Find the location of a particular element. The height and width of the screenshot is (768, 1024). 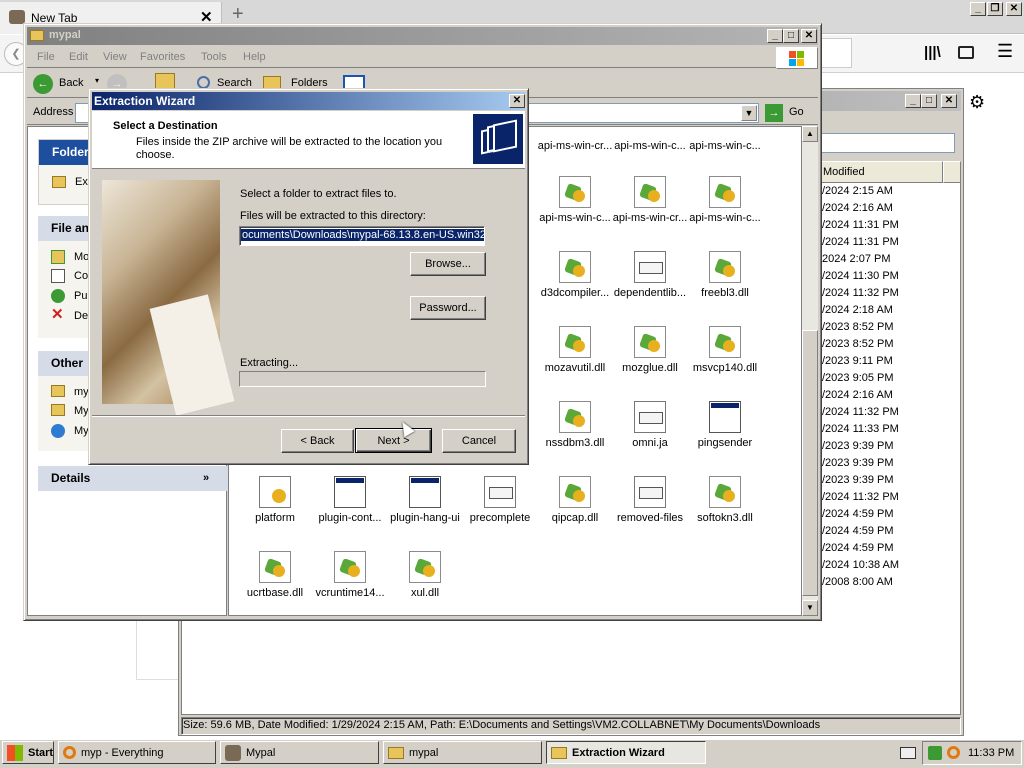

scroll-down-button: ▼ is located at coordinates (810, 608).